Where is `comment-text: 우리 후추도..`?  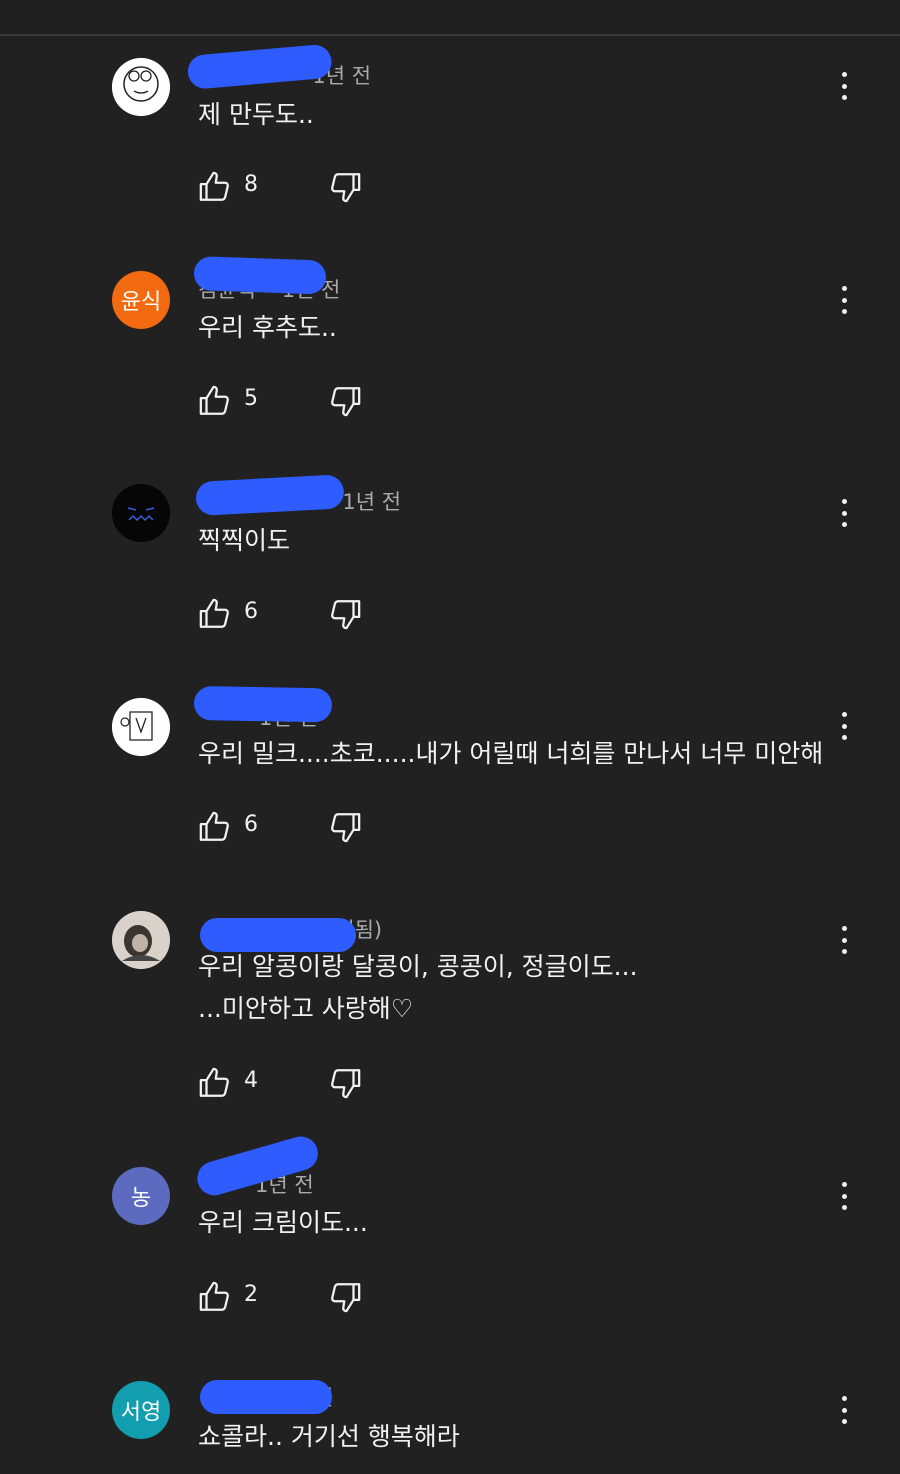
comment-text: 우리 후추도.. is located at coordinates (267, 327).